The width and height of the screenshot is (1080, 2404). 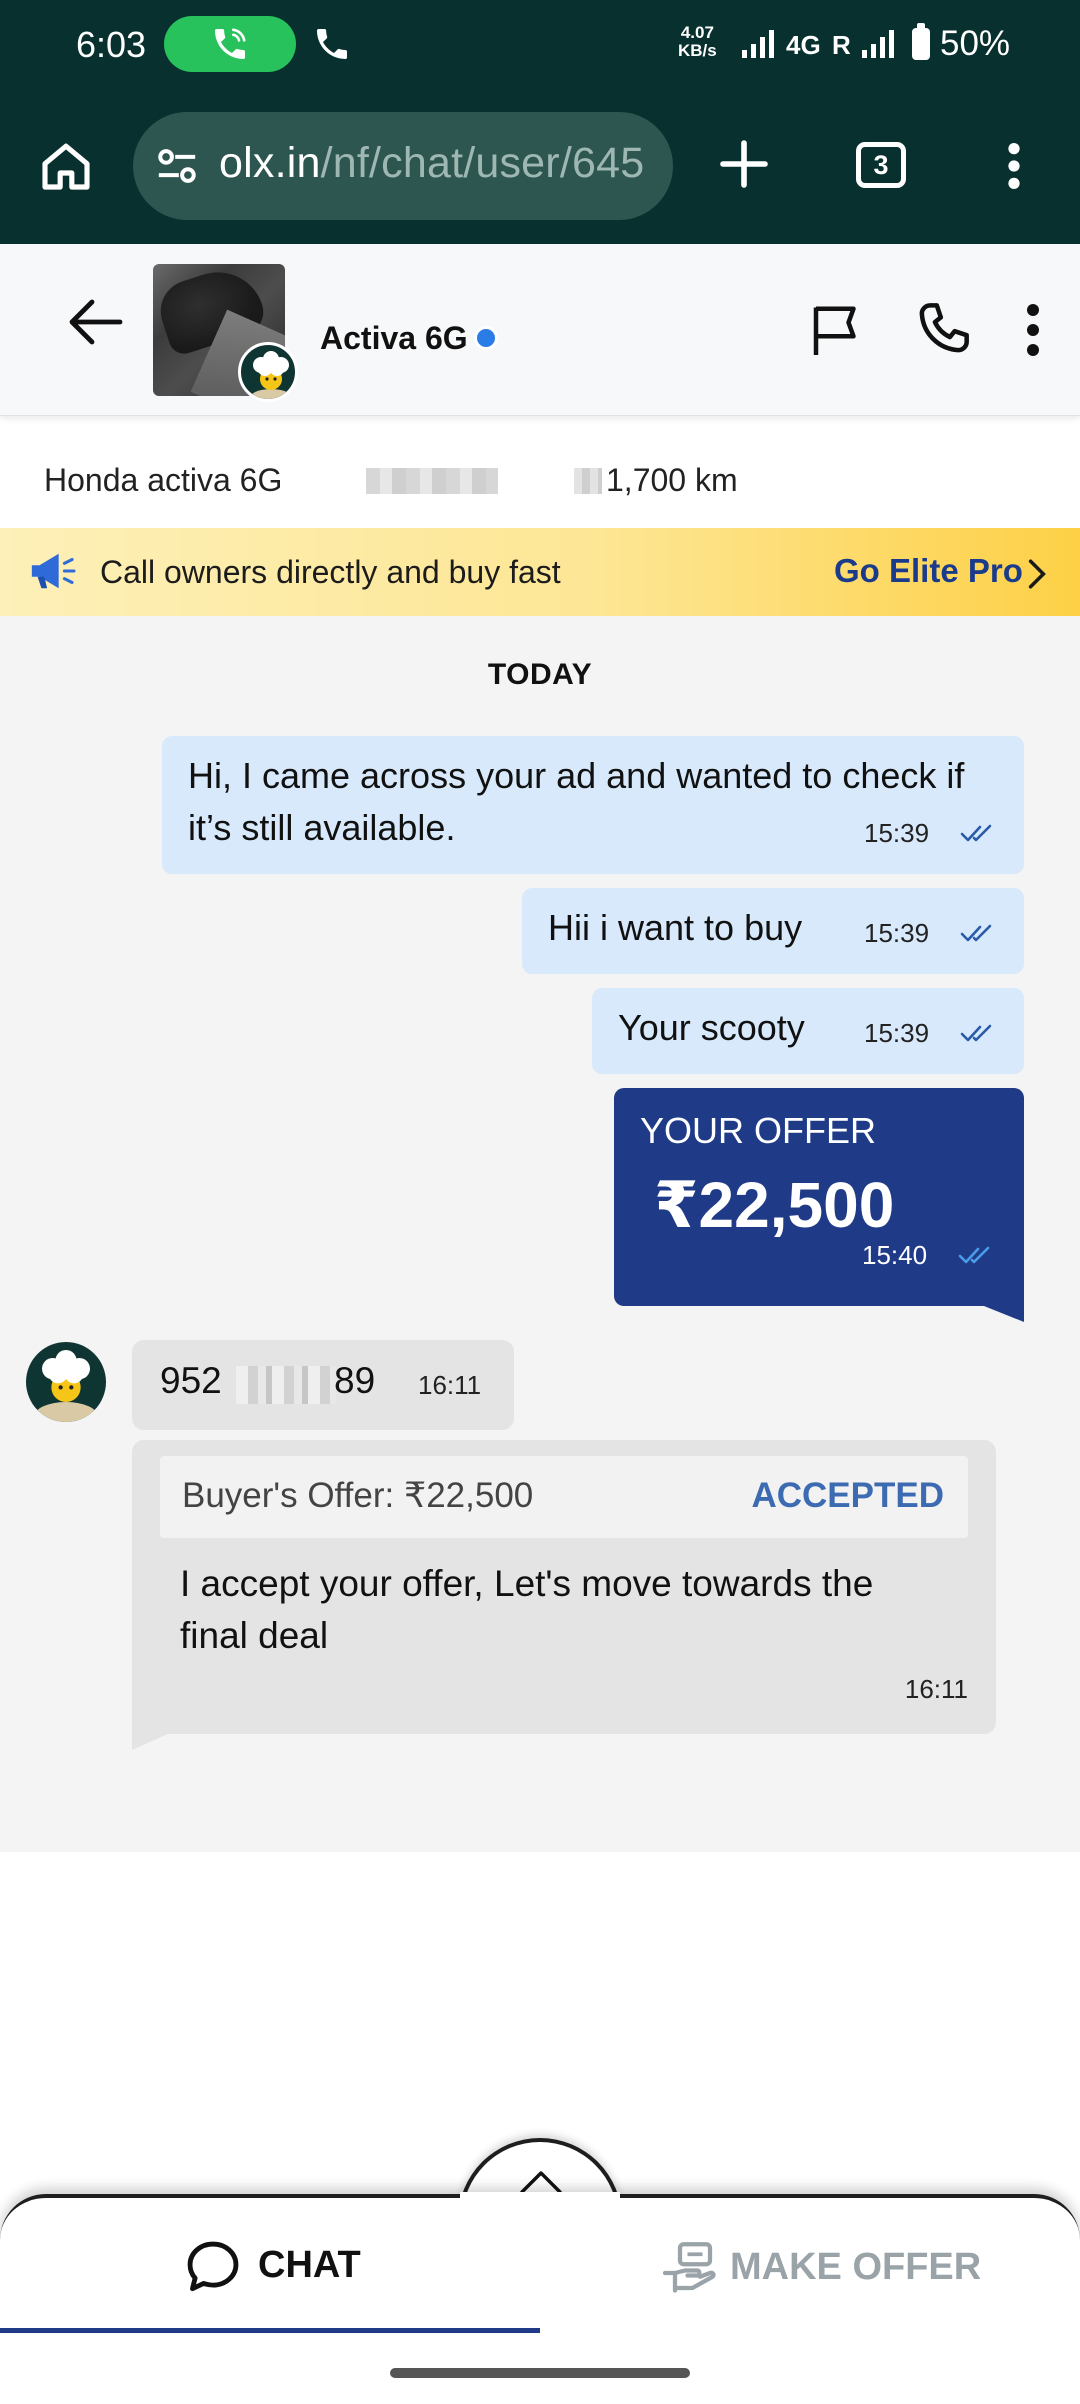 I want to click on tab-make-offer: MAKE OFFER, so click(x=810, y=2268).